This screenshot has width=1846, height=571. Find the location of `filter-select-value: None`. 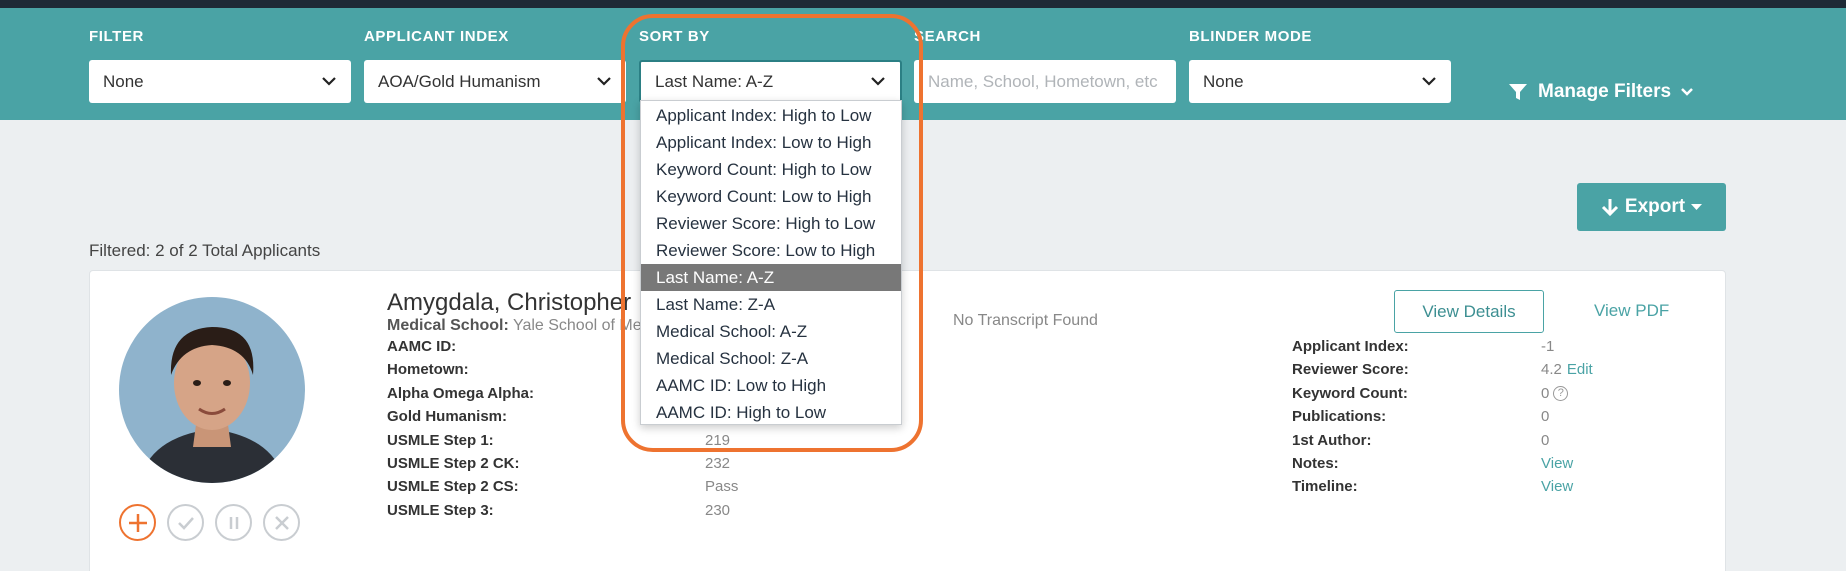

filter-select-value: None is located at coordinates (123, 81).